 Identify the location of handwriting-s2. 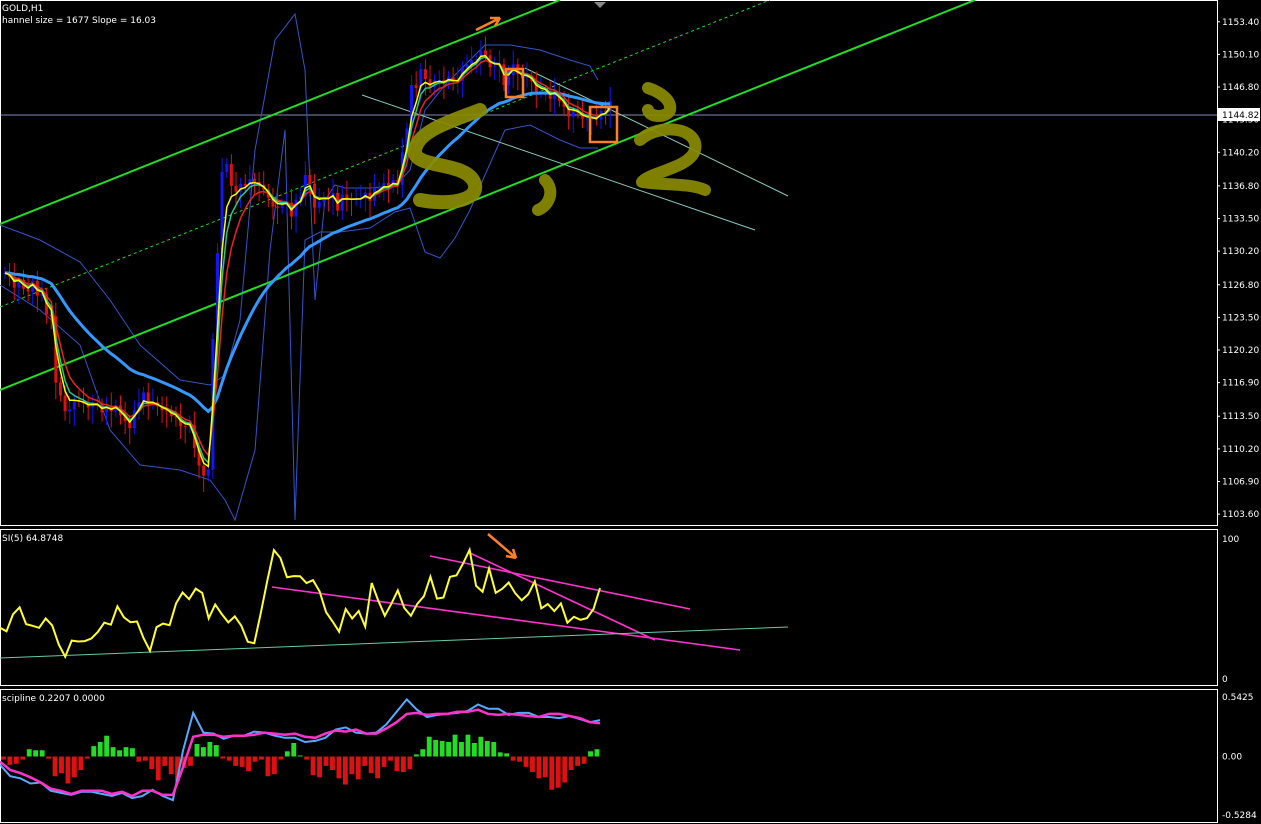
(659, 102).